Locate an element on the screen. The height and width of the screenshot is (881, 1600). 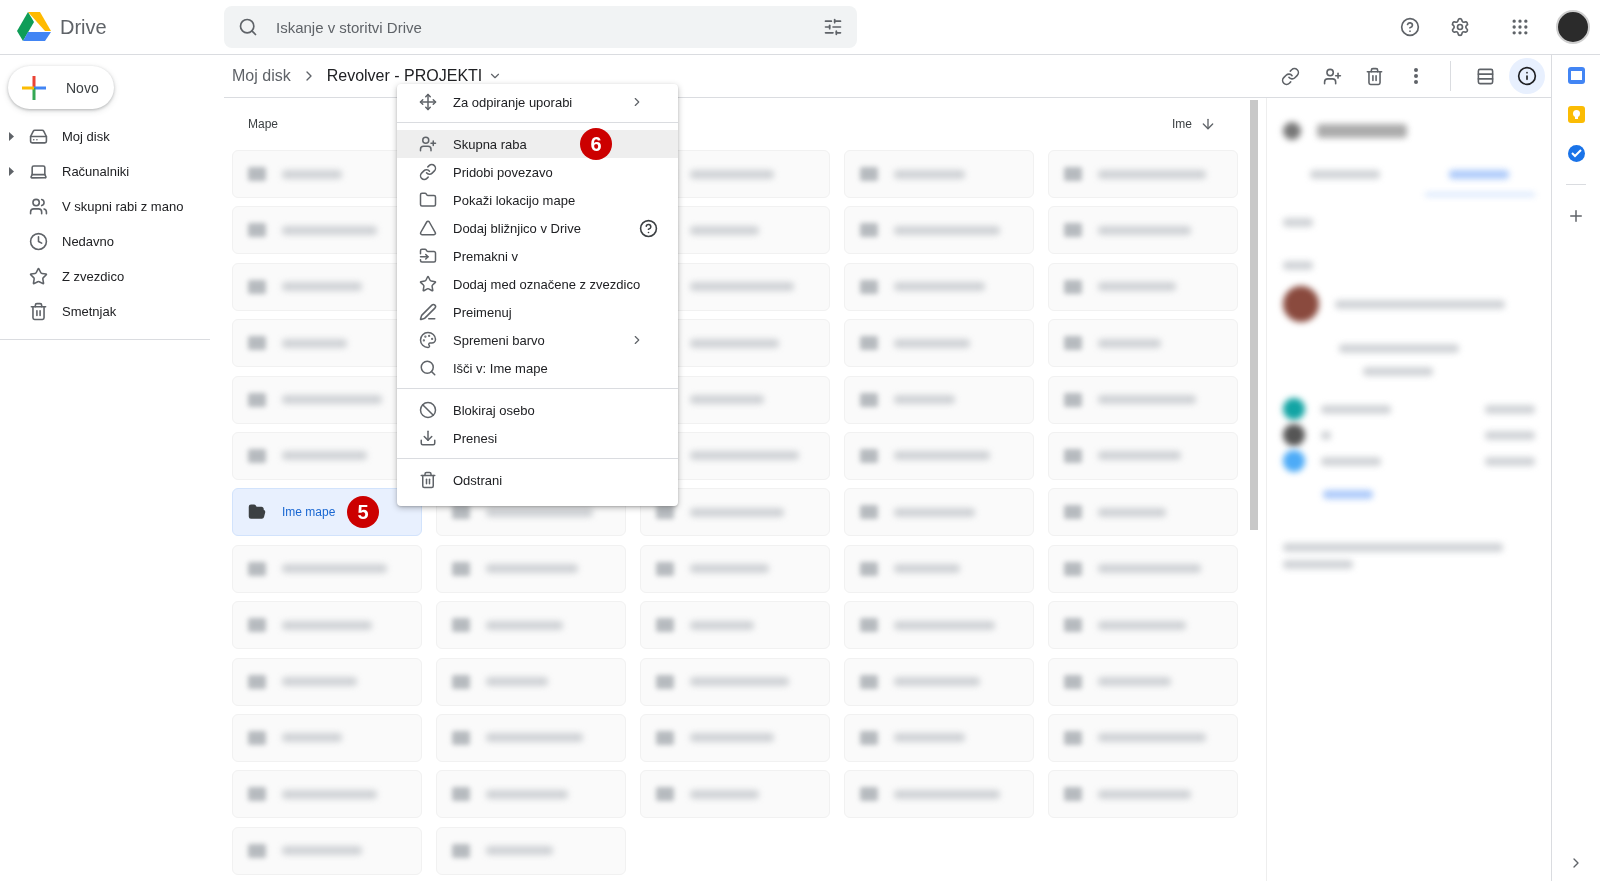
sort-button: Ime is located at coordinates (1194, 124).